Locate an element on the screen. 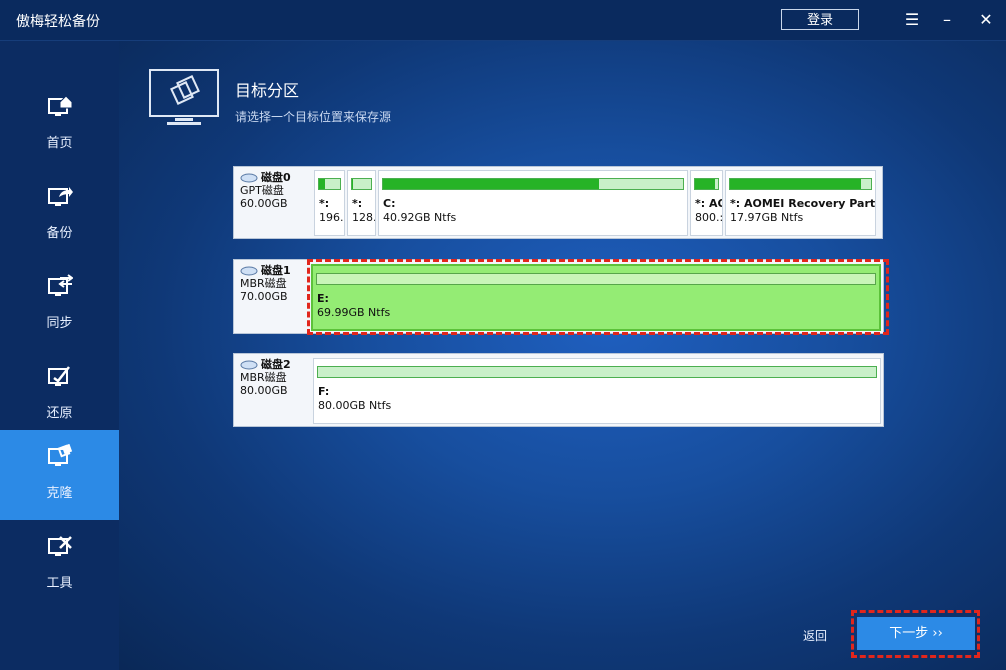 This screenshot has width=1006, height=670. back-button: 返回 is located at coordinates (815, 635).